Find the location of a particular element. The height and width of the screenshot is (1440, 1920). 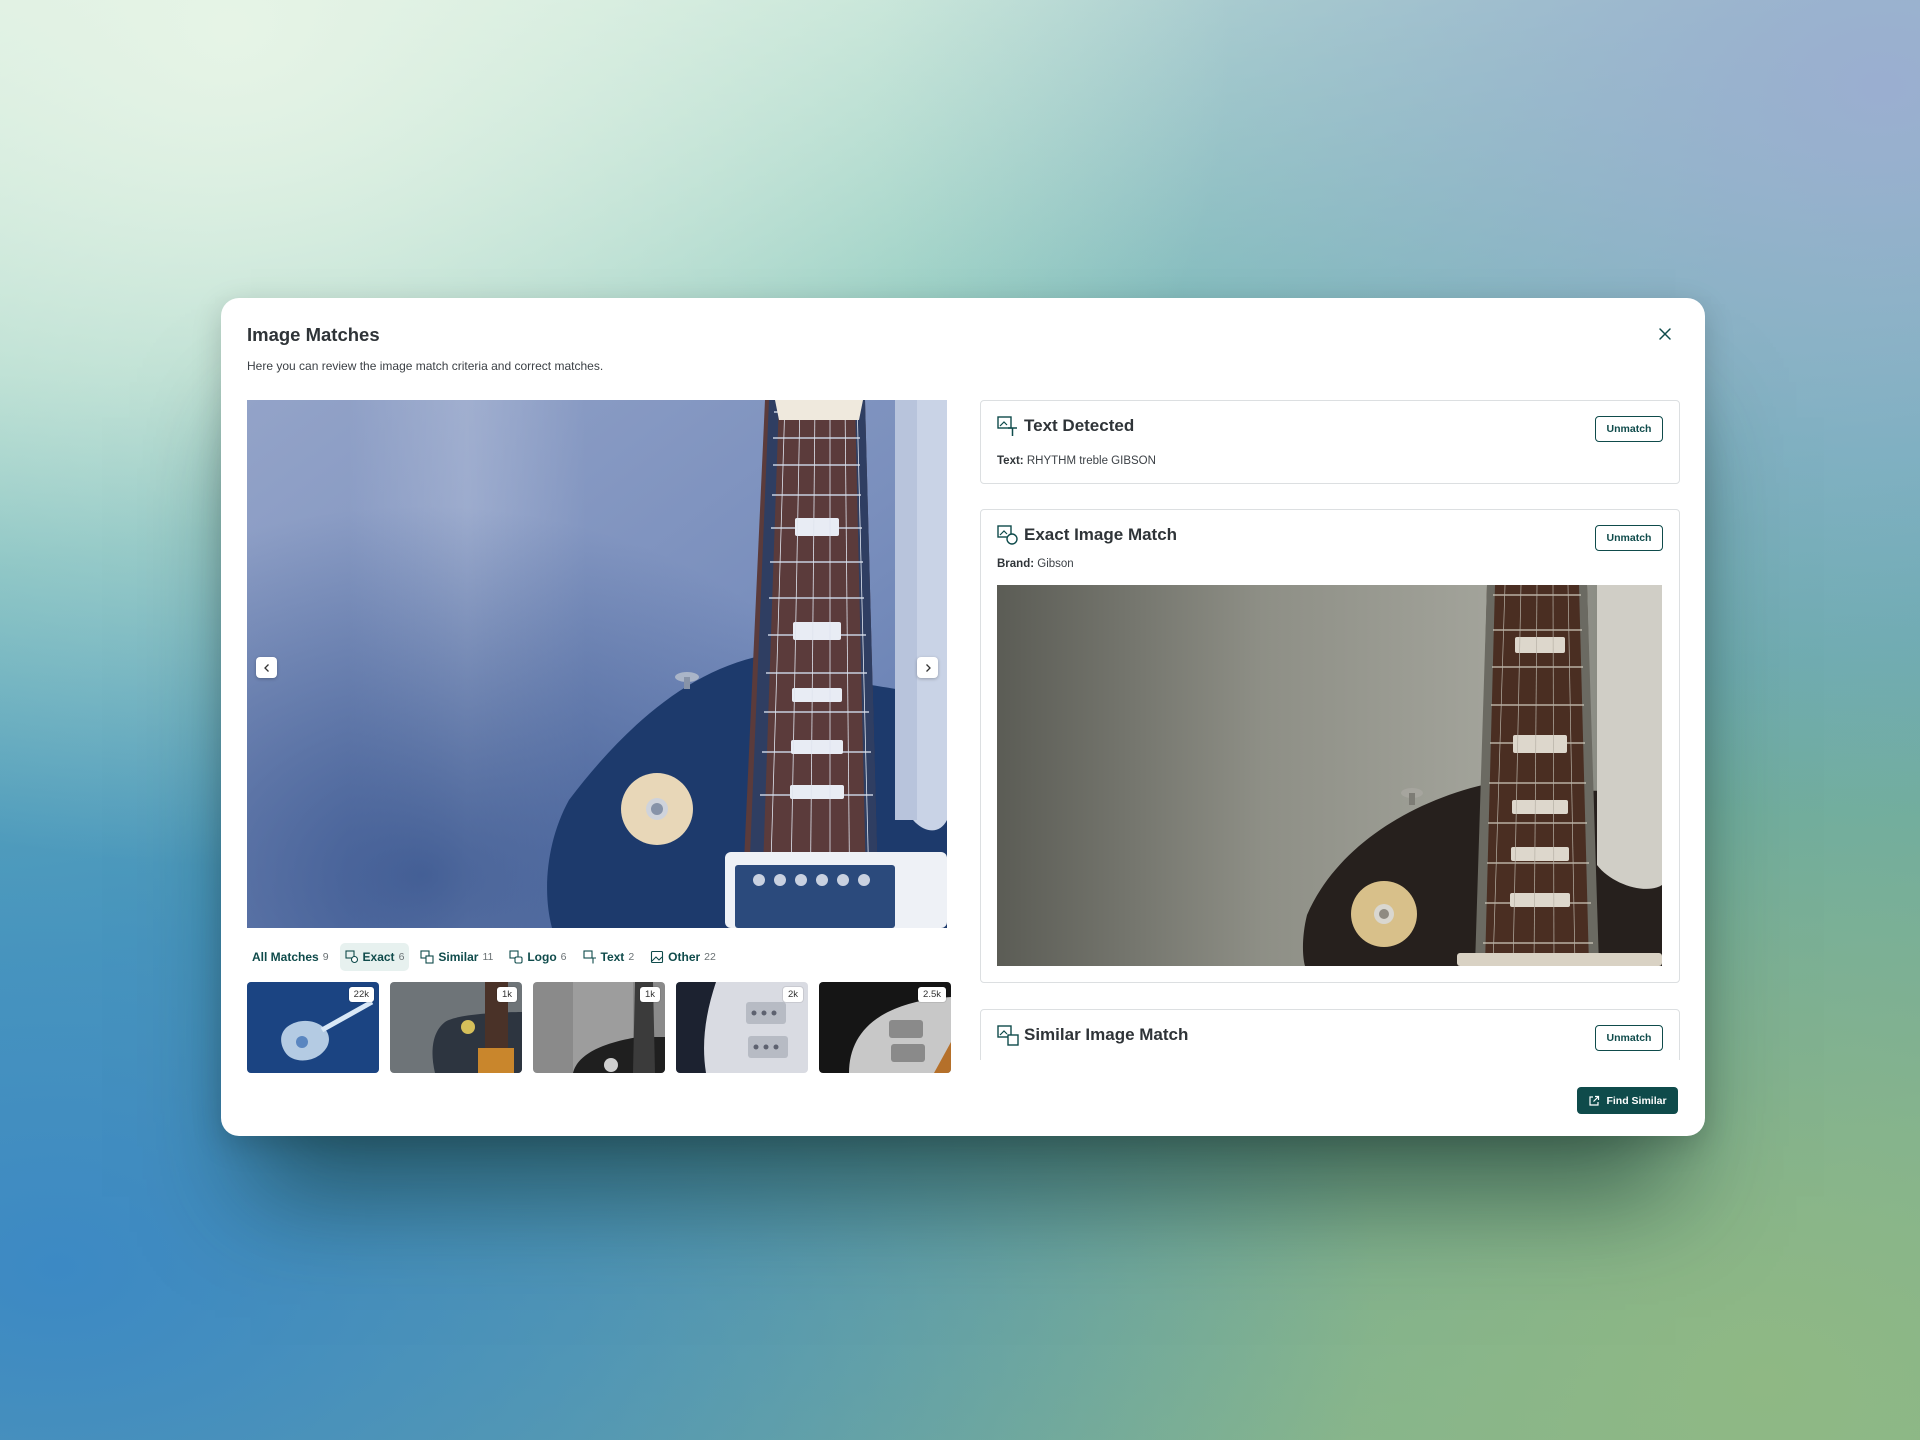

similar-icon is located at coordinates (427, 957).